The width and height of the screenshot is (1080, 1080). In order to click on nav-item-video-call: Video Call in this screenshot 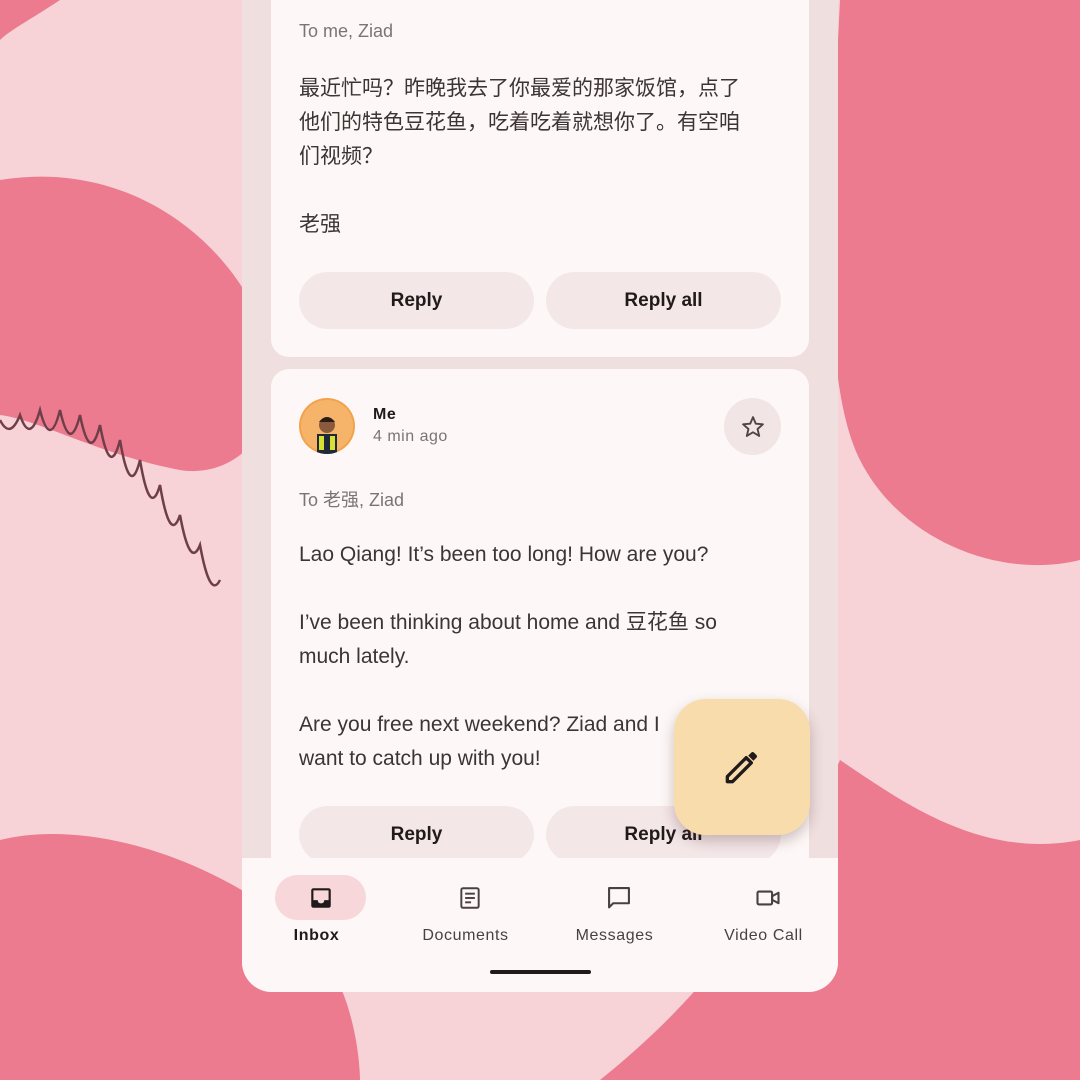, I will do `click(763, 908)`.